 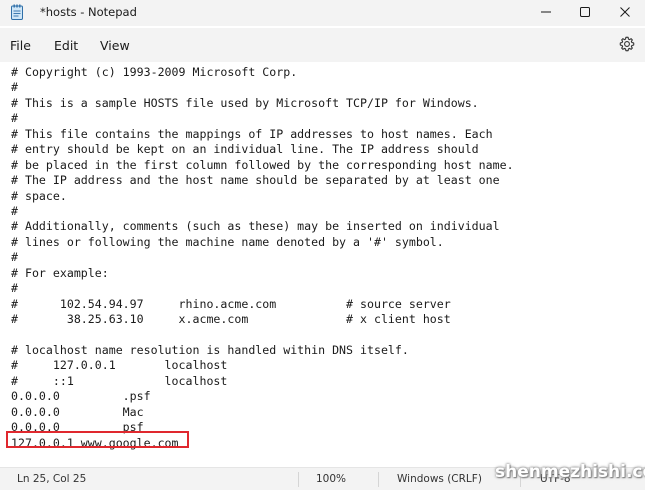 What do you see at coordinates (331, 479) in the screenshot?
I see `zoom-level: 100%` at bounding box center [331, 479].